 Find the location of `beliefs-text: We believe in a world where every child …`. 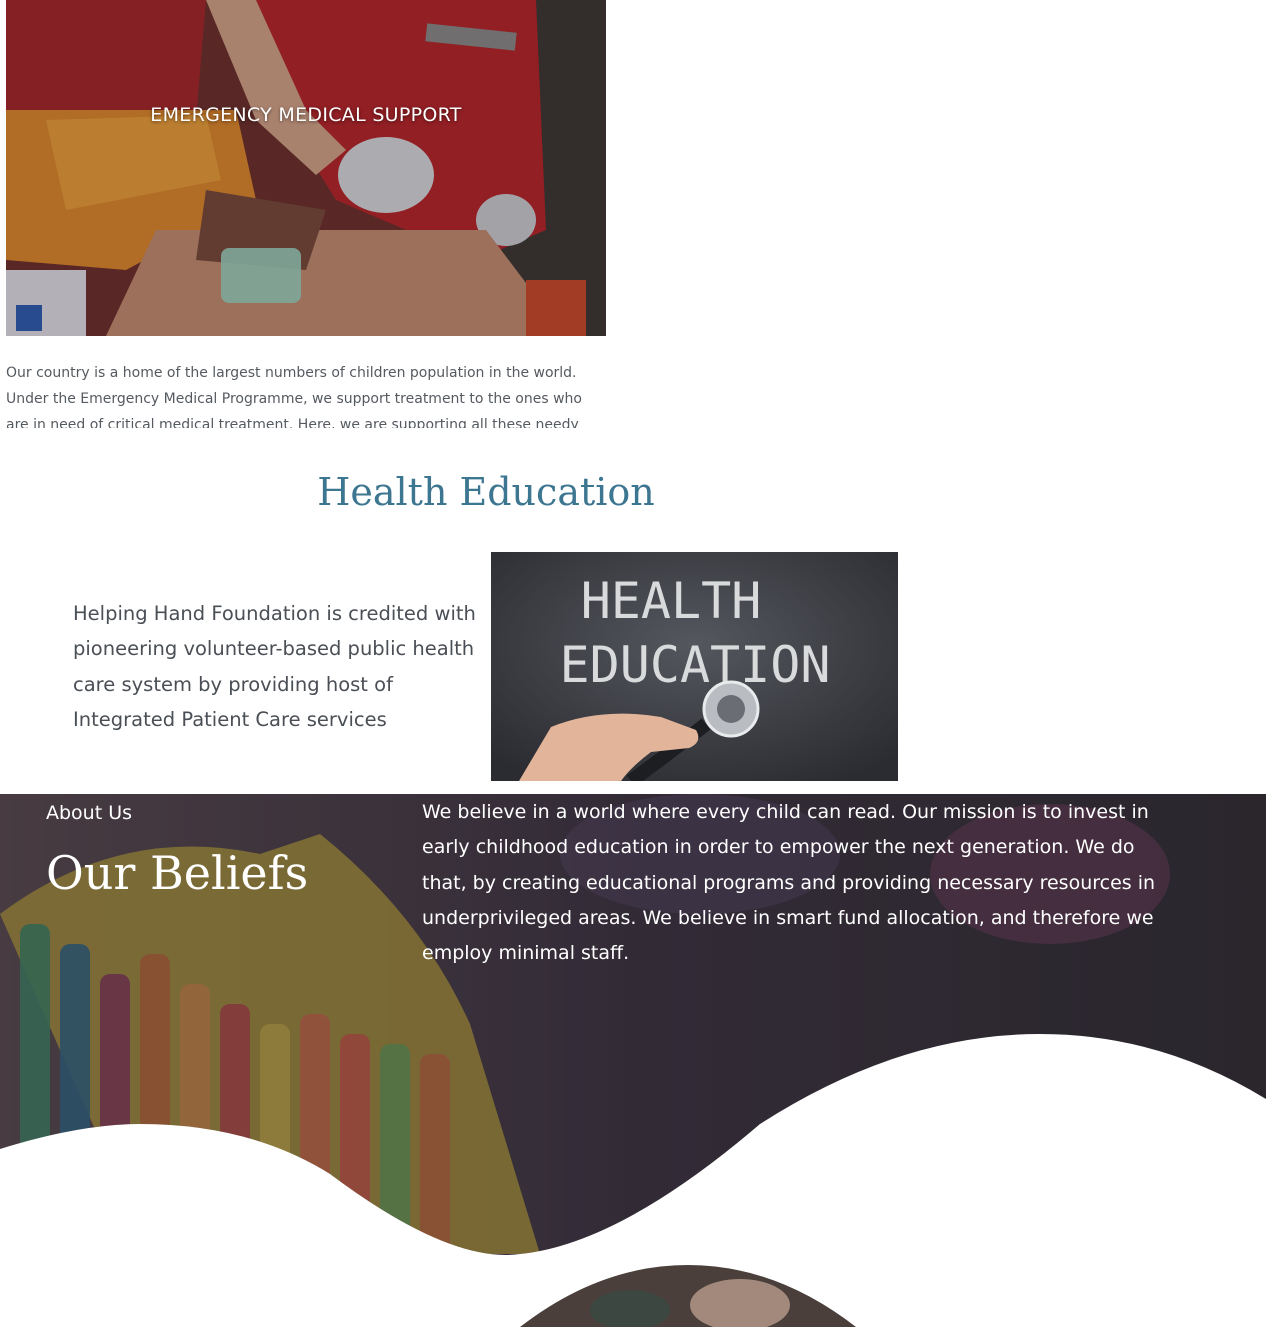

beliefs-text: We believe in a world where every child … is located at coordinates (789, 883).